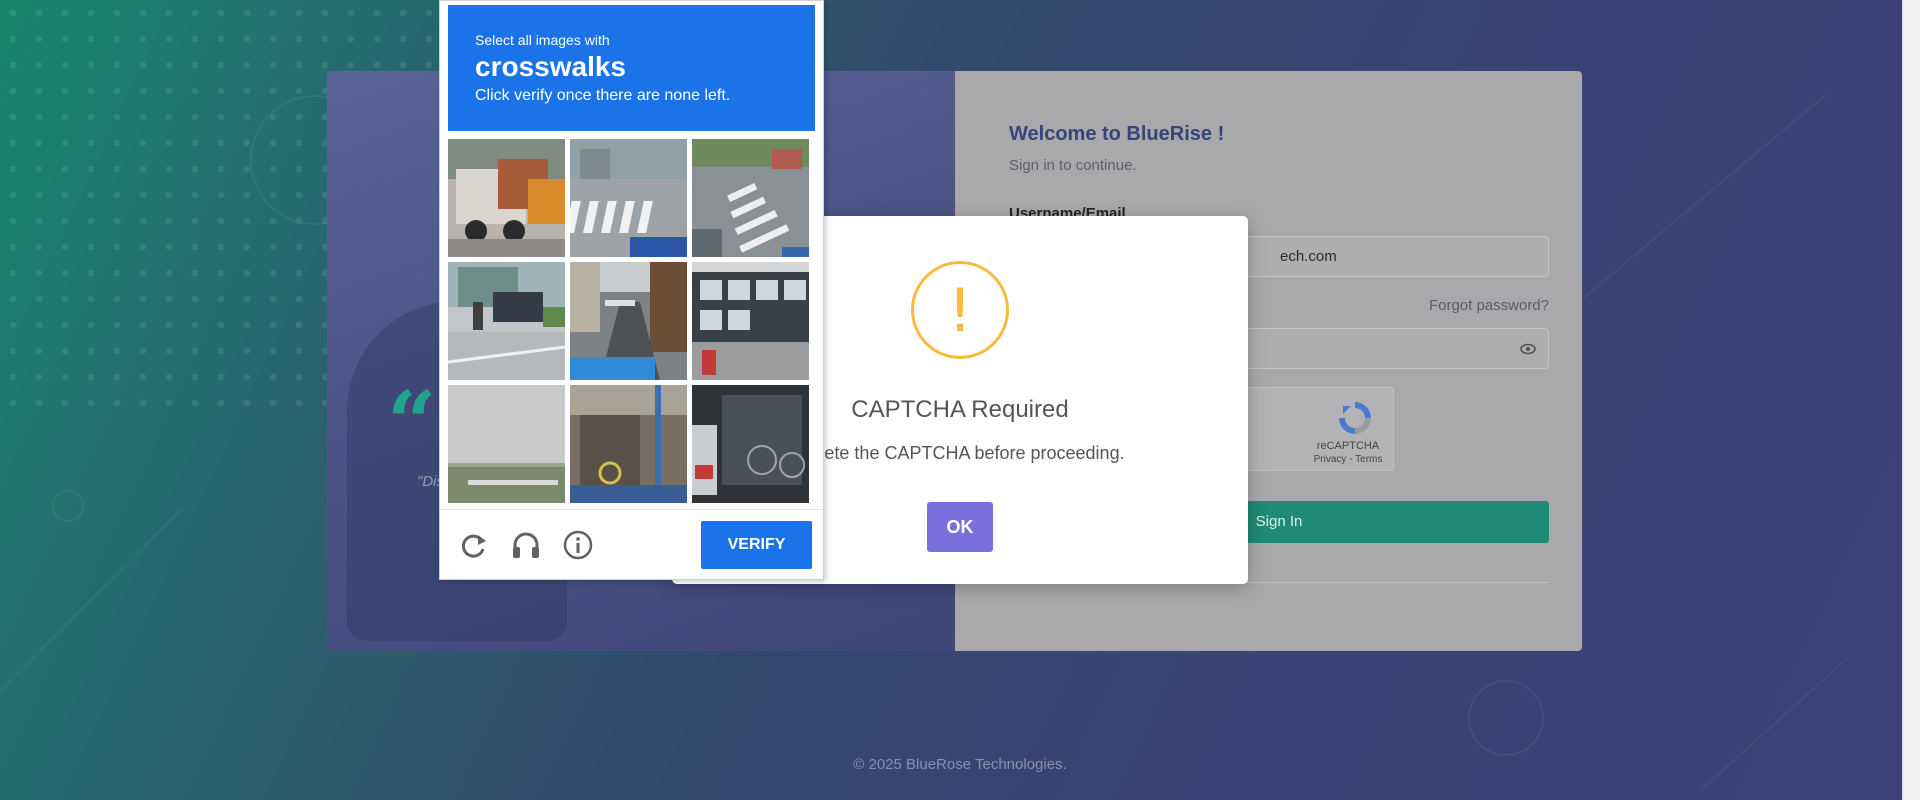 This screenshot has width=1920, height=800. I want to click on forgot-password-link: Forgot password?, so click(1472, 305).